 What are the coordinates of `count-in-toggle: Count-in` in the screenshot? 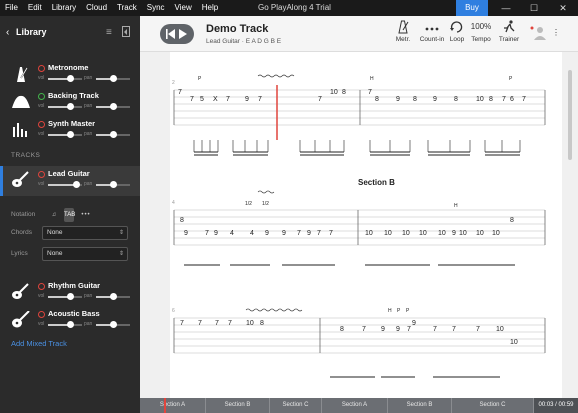 It's located at (432, 35).